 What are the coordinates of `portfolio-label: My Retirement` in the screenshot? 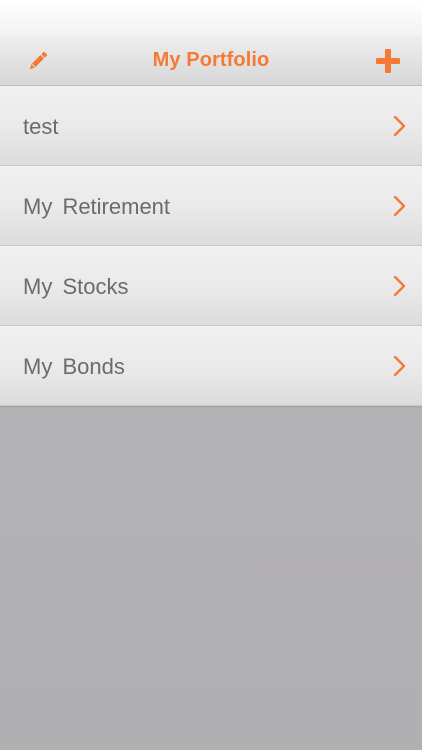 It's located at (97, 206).